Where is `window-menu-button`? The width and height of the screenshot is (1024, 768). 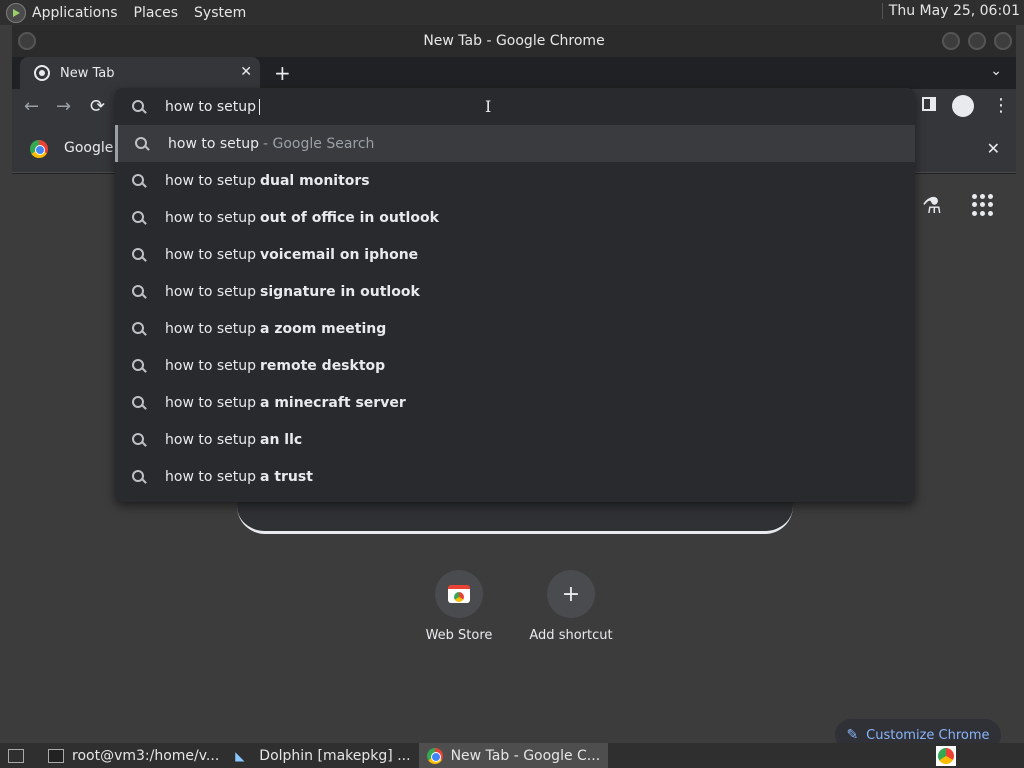 window-menu-button is located at coordinates (27, 41).